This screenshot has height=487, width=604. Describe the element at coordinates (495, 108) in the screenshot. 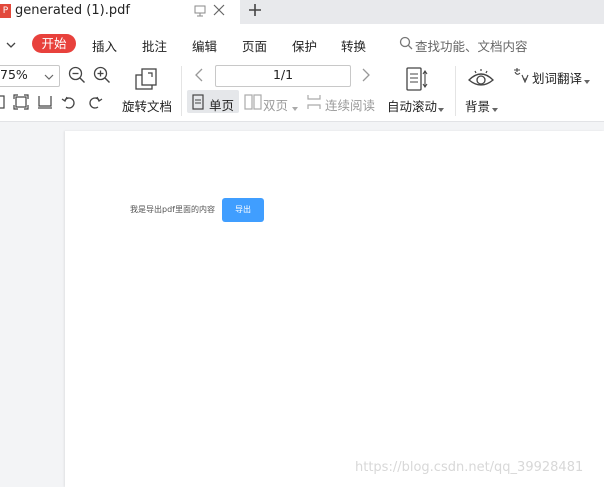

I see `background-dropdown-icon` at that location.